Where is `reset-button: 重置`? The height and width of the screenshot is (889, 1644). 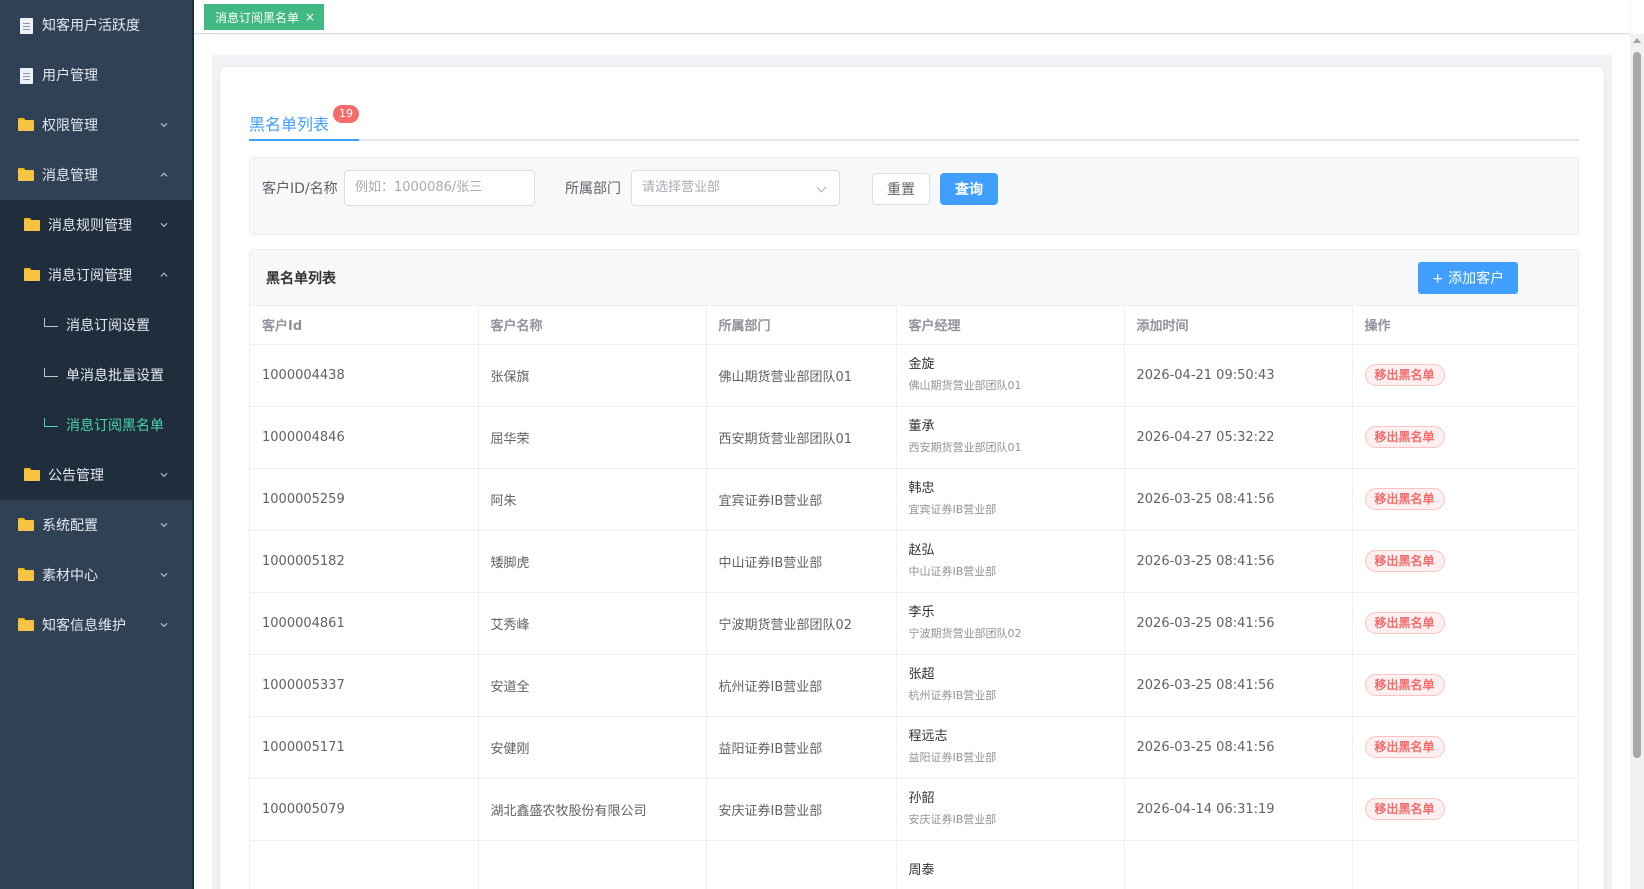 reset-button: 重置 is located at coordinates (901, 189).